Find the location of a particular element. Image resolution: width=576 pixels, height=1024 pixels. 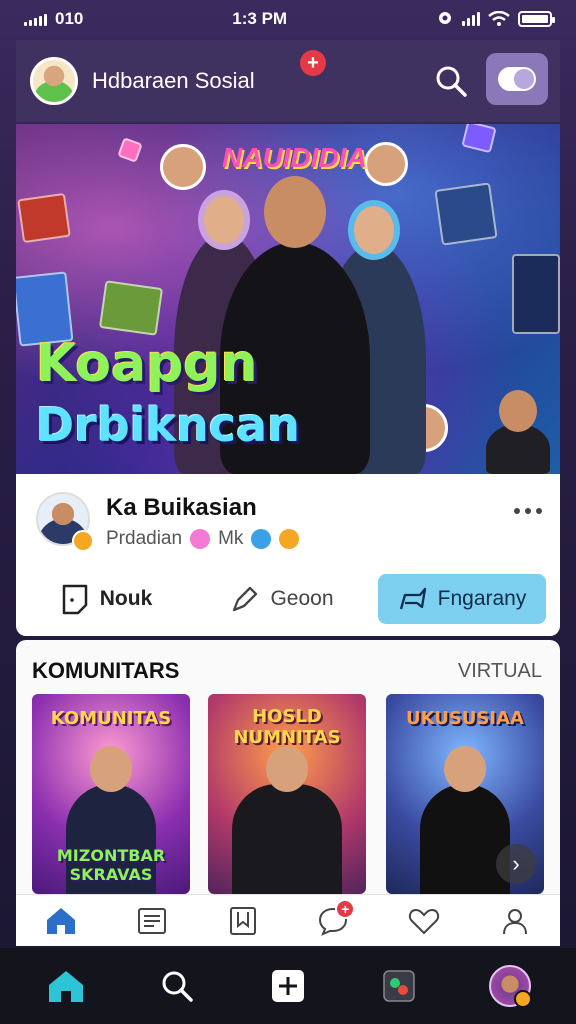

hero-title-line2: Drbikncan is located at coordinates (168, 425).